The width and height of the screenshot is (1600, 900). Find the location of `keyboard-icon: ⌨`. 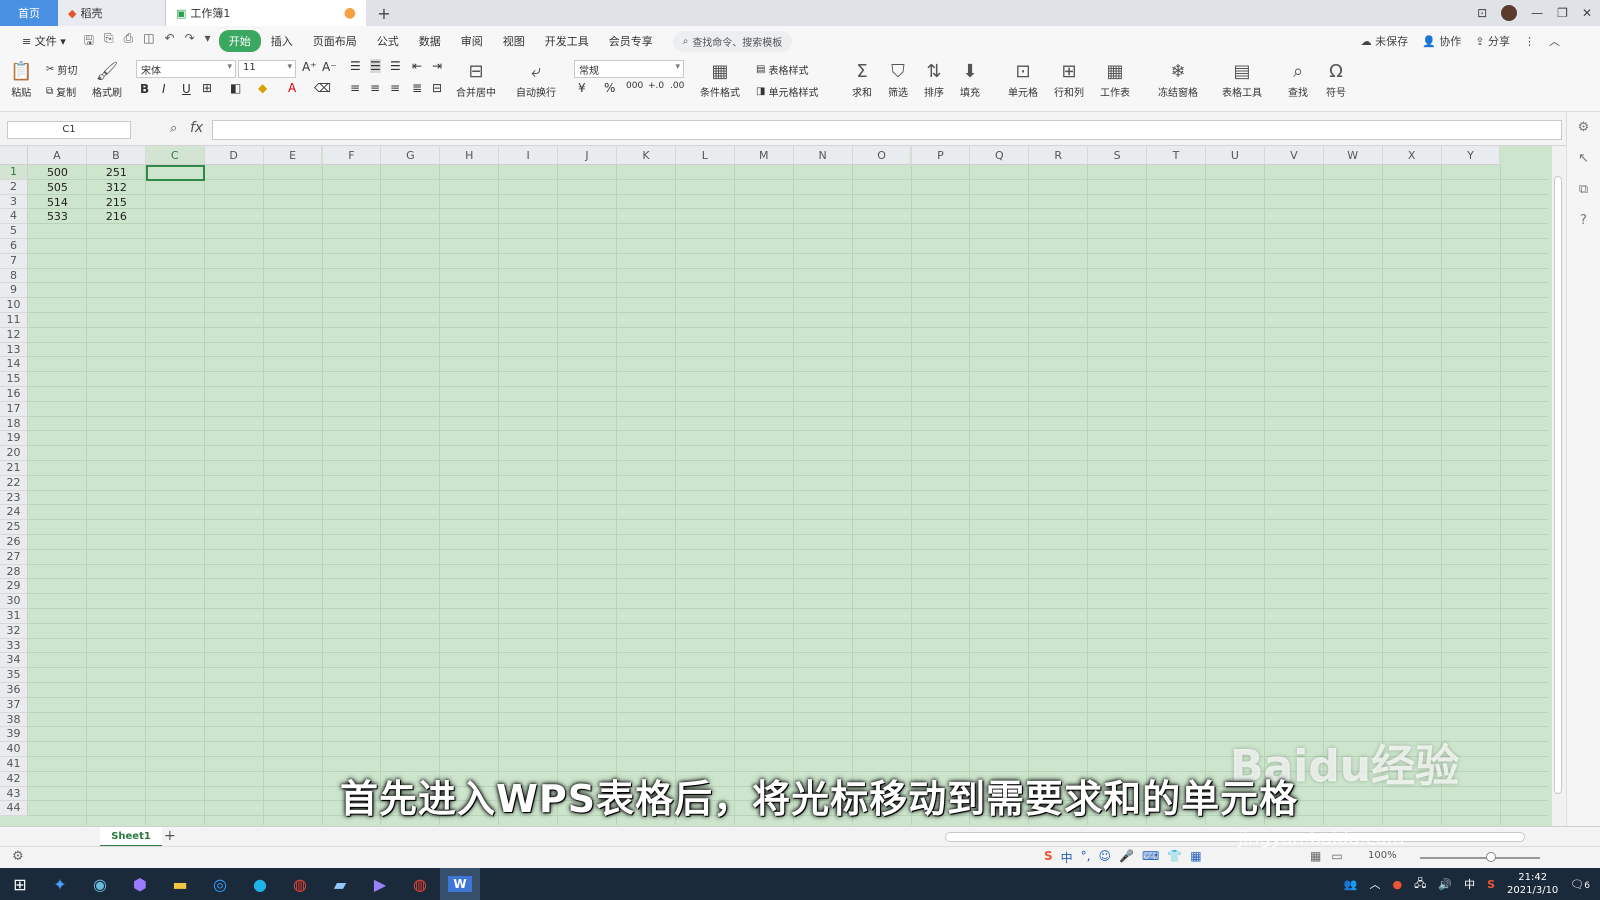

keyboard-icon: ⌨ is located at coordinates (1150, 857).